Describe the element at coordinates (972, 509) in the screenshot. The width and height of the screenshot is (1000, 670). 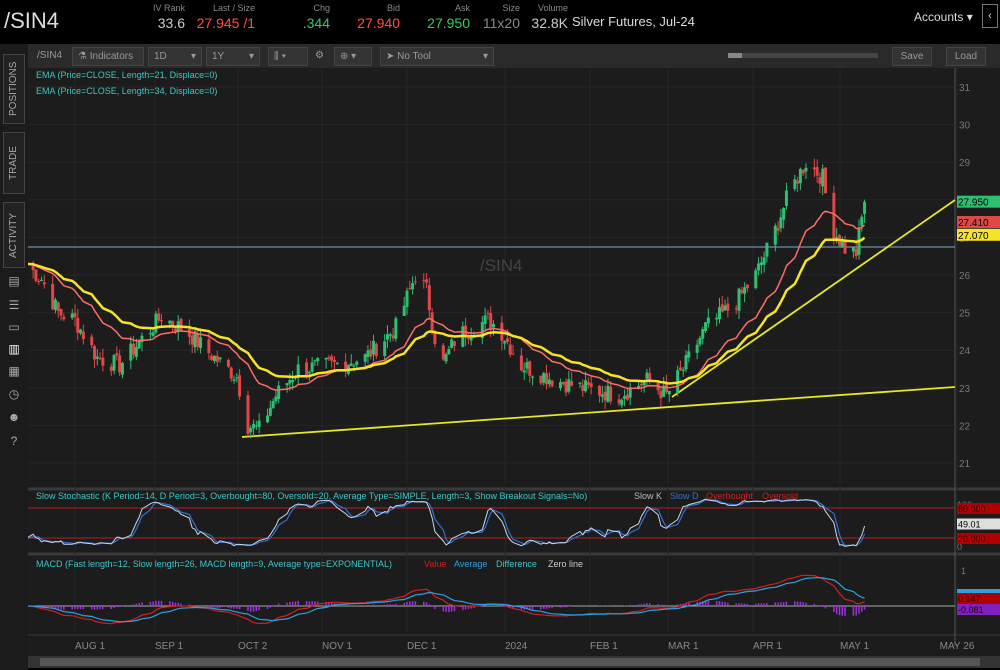
I see `stoch-badge-text: 80.000` at that location.